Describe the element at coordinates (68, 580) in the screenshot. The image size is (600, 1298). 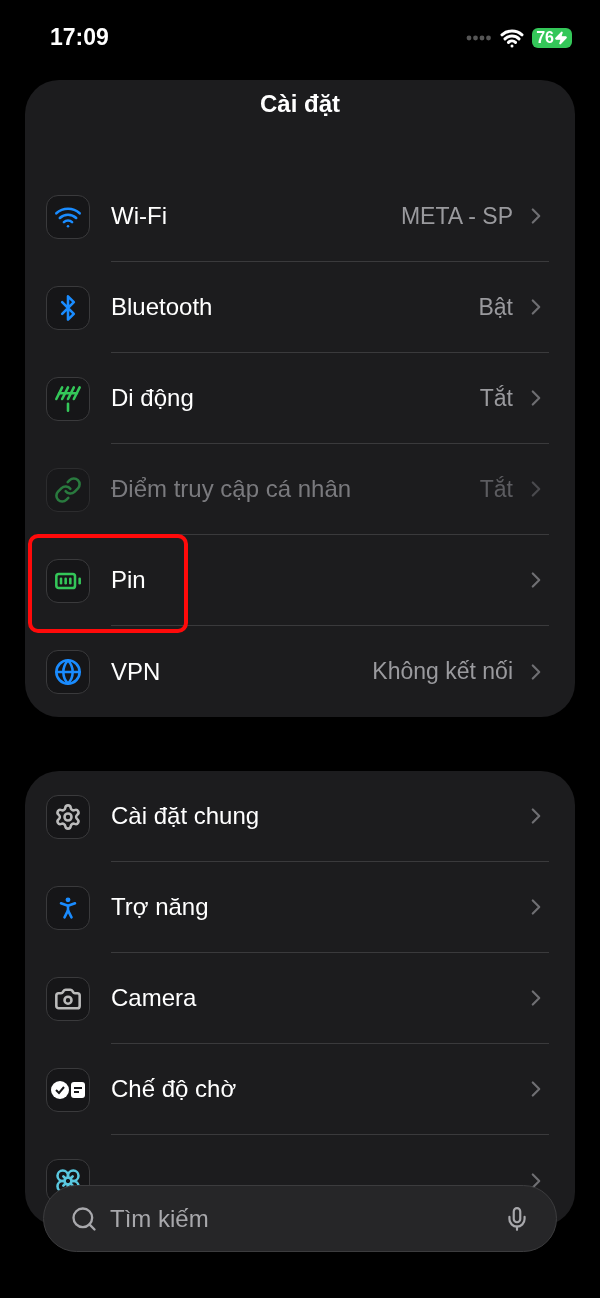
I see `battery-icon` at that location.